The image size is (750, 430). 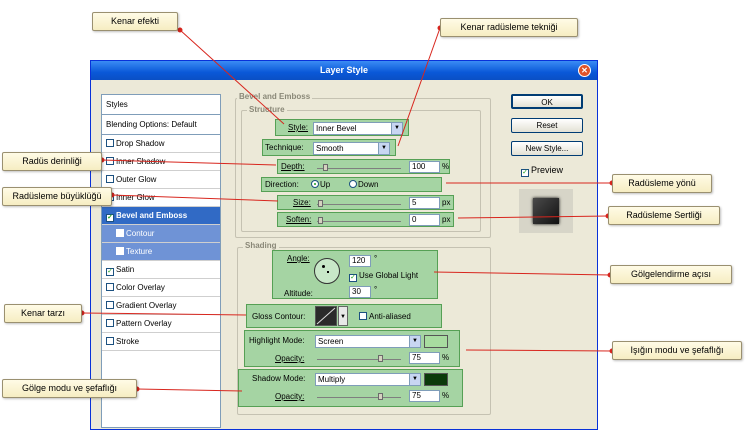 I want to click on sidebar-item-label: Pattern Overlay, so click(x=144, y=323).